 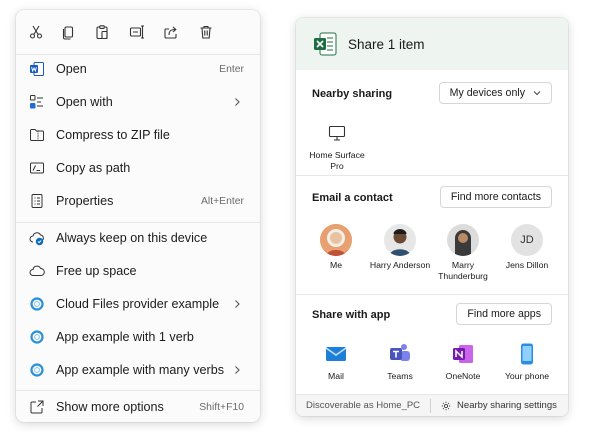 I want to click on menu-item-label: Open, so click(x=71, y=69).